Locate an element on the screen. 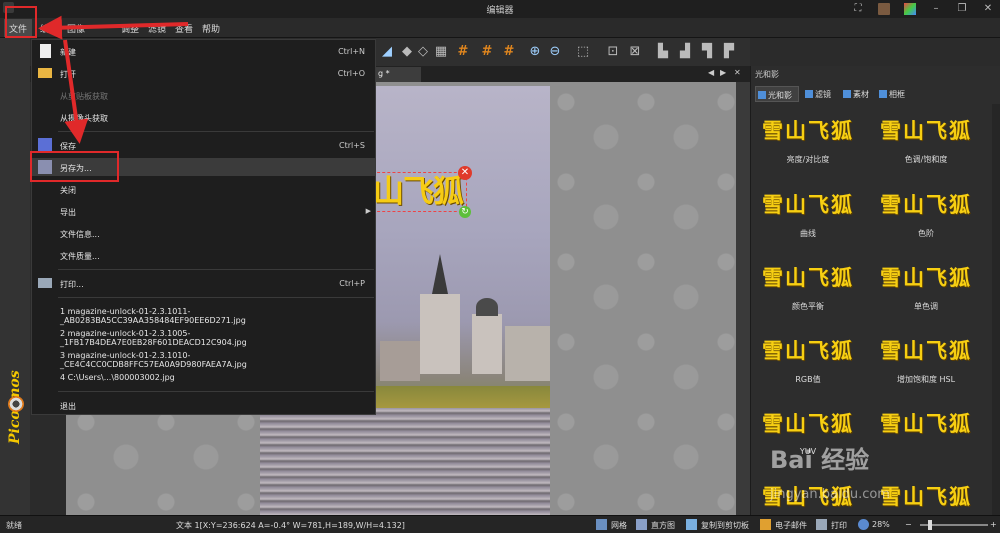 The height and width of the screenshot is (533, 1000). align-left-icon: ▙ is located at coordinates (663, 52).